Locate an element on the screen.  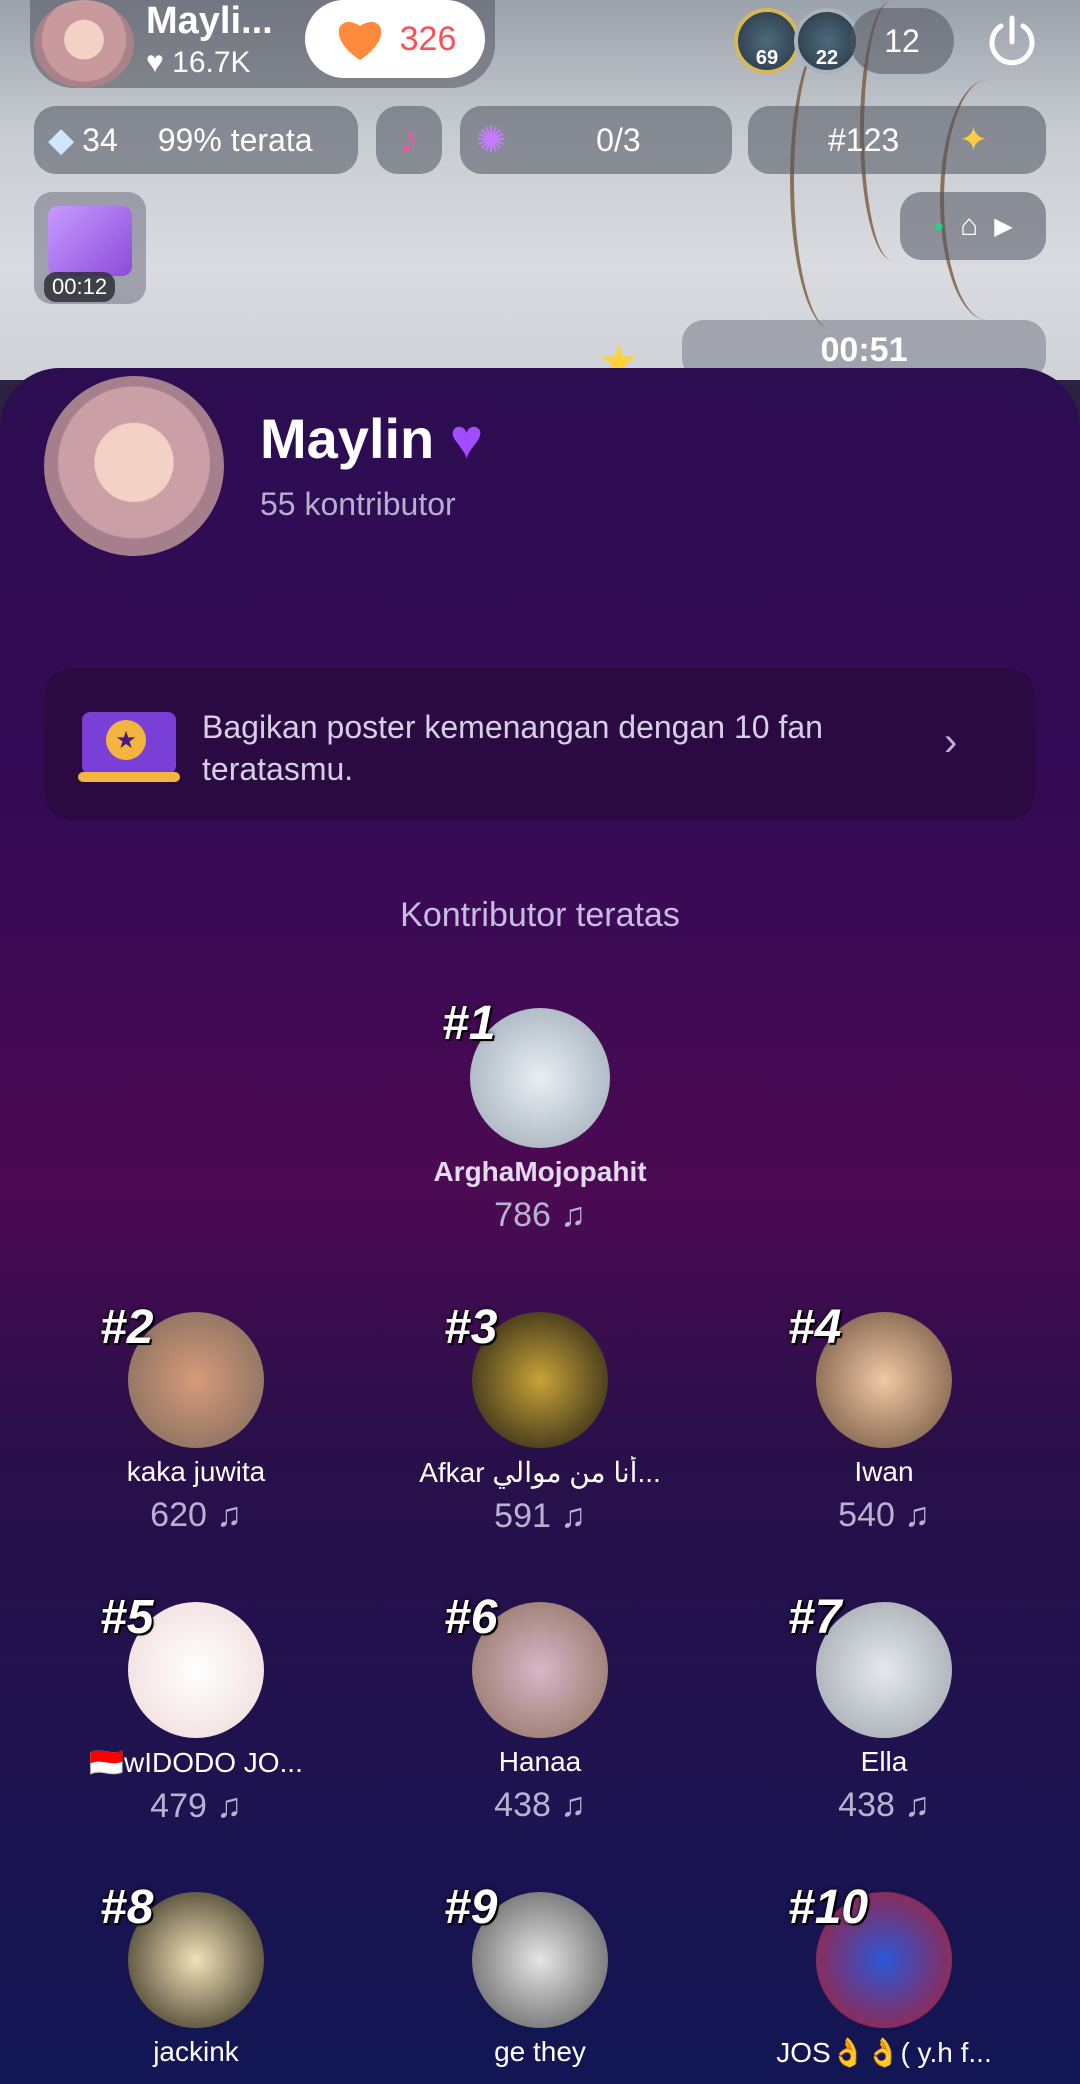
like-count: 326 is located at coordinates (428, 38).